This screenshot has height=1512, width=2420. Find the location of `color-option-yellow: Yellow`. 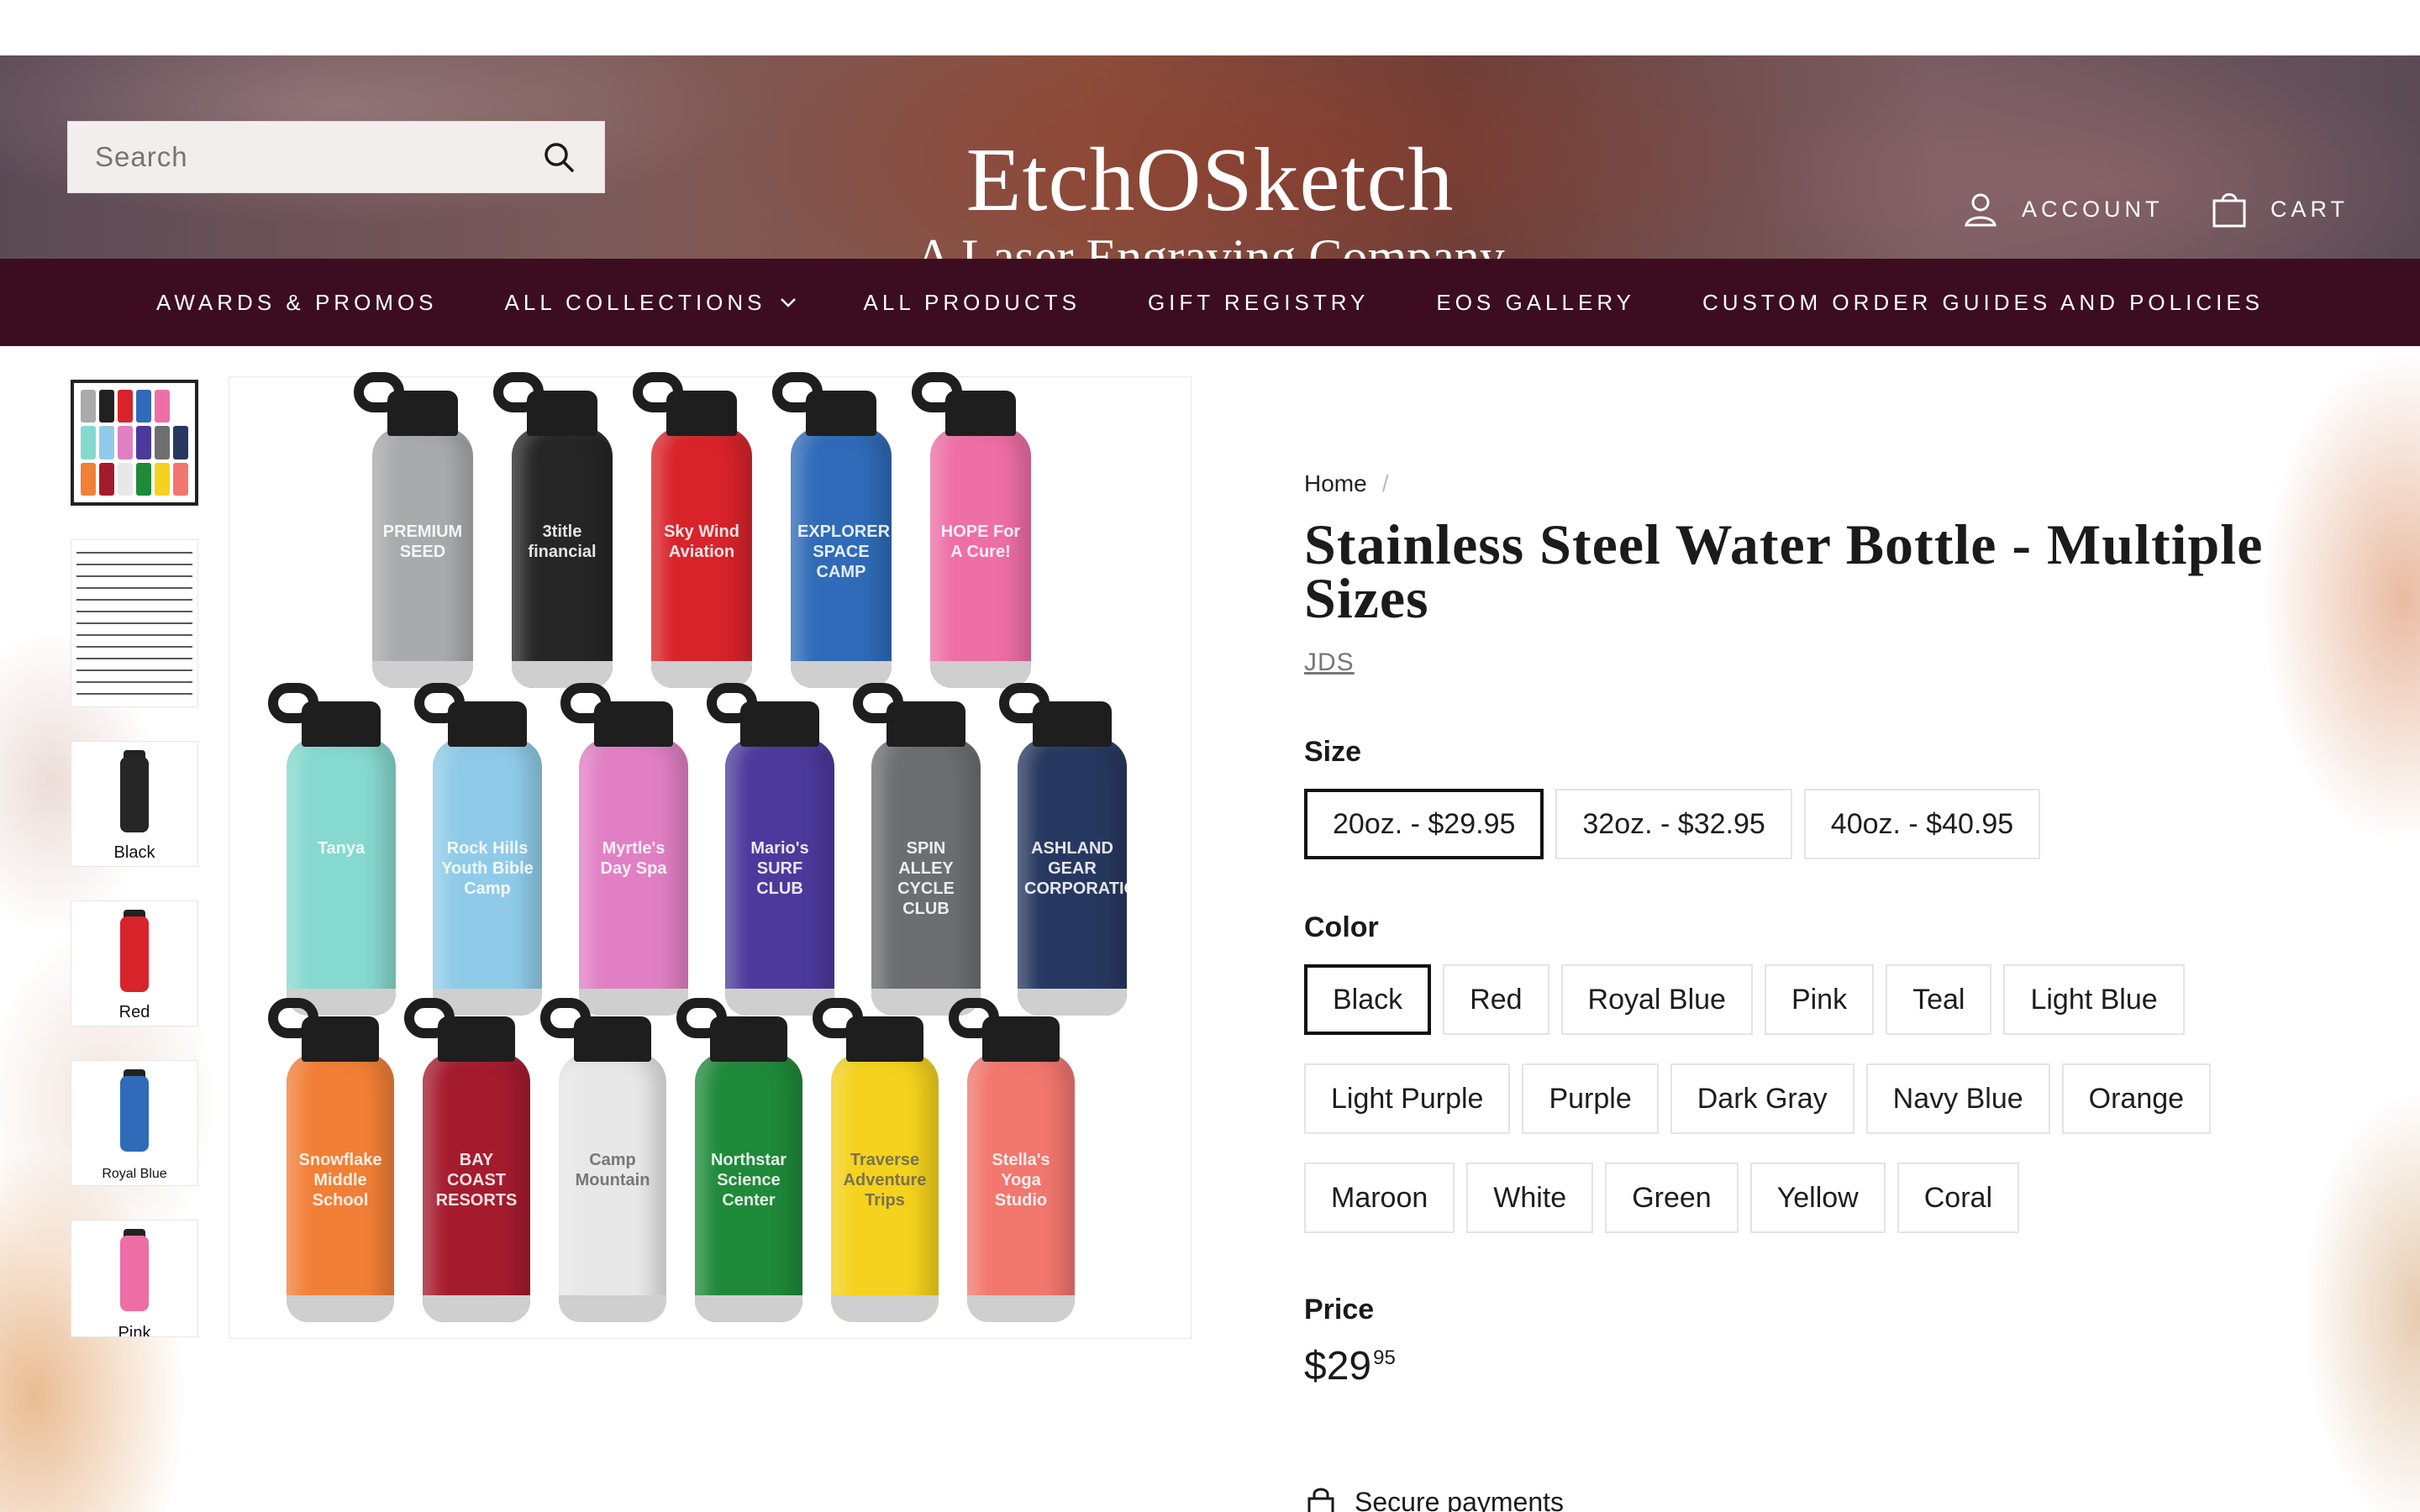

color-option-yellow: Yellow is located at coordinates (1817, 1198).